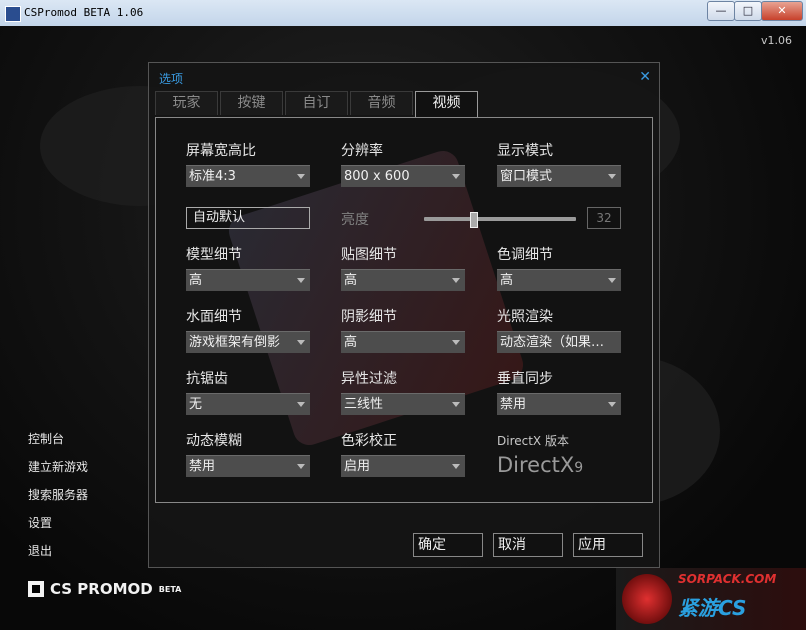 The width and height of the screenshot is (806, 630). What do you see at coordinates (377, 176) in the screenshot?
I see `resolution-value: 800 x 600` at bounding box center [377, 176].